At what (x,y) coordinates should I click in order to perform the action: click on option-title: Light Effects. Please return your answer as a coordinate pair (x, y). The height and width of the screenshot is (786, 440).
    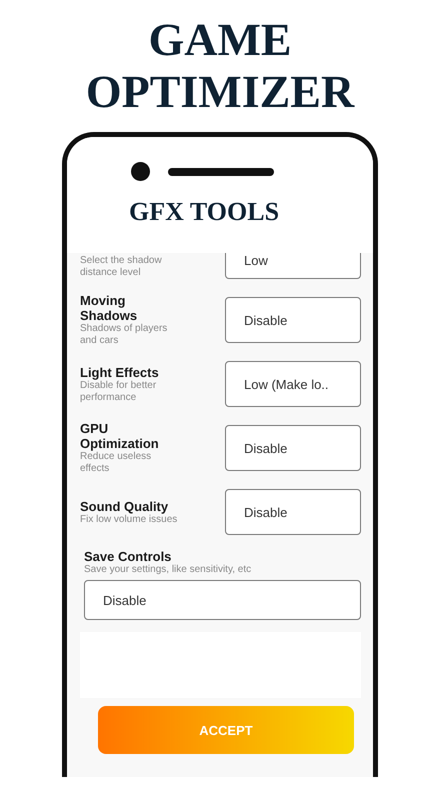
    Looking at the image, I should click on (120, 372).